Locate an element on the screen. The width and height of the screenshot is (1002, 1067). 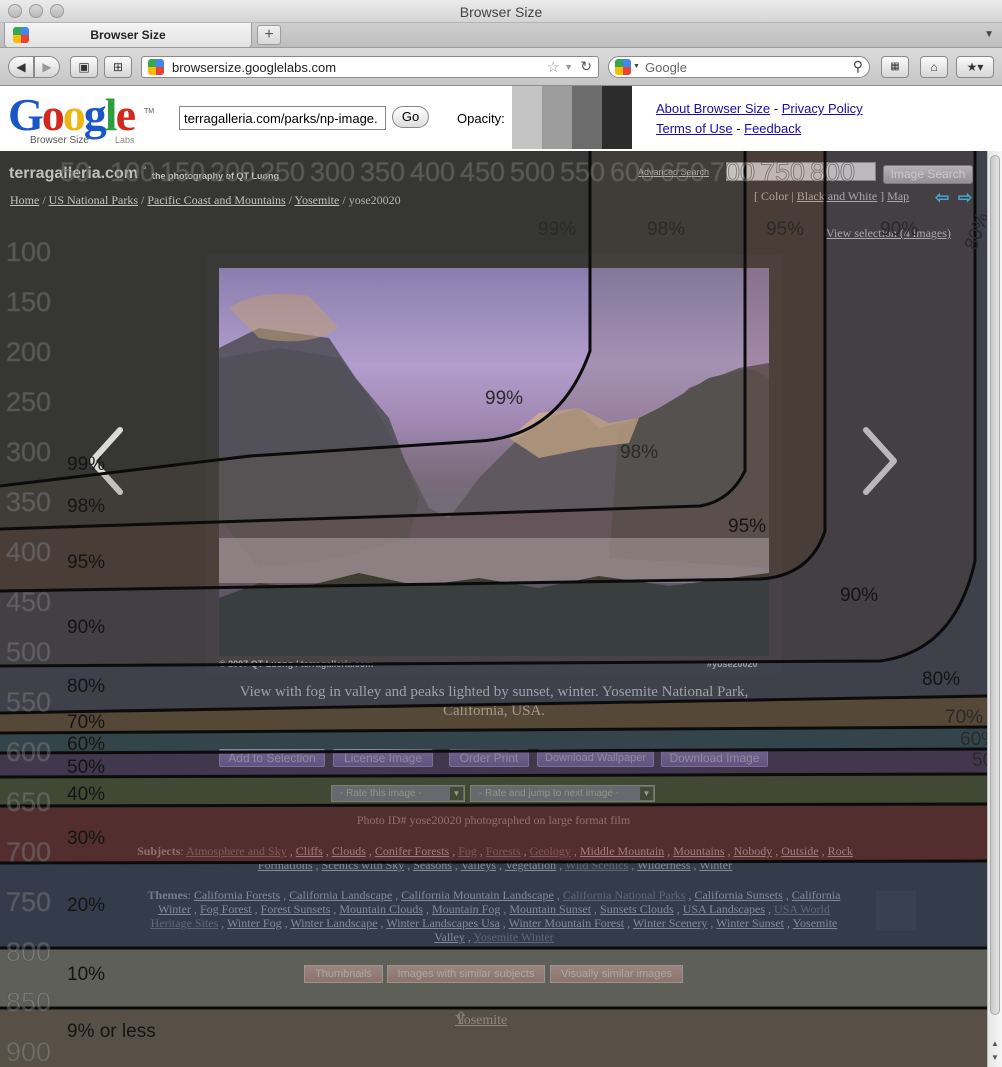
bookmarks-menu-icon: ★▾ is located at coordinates (975, 67).